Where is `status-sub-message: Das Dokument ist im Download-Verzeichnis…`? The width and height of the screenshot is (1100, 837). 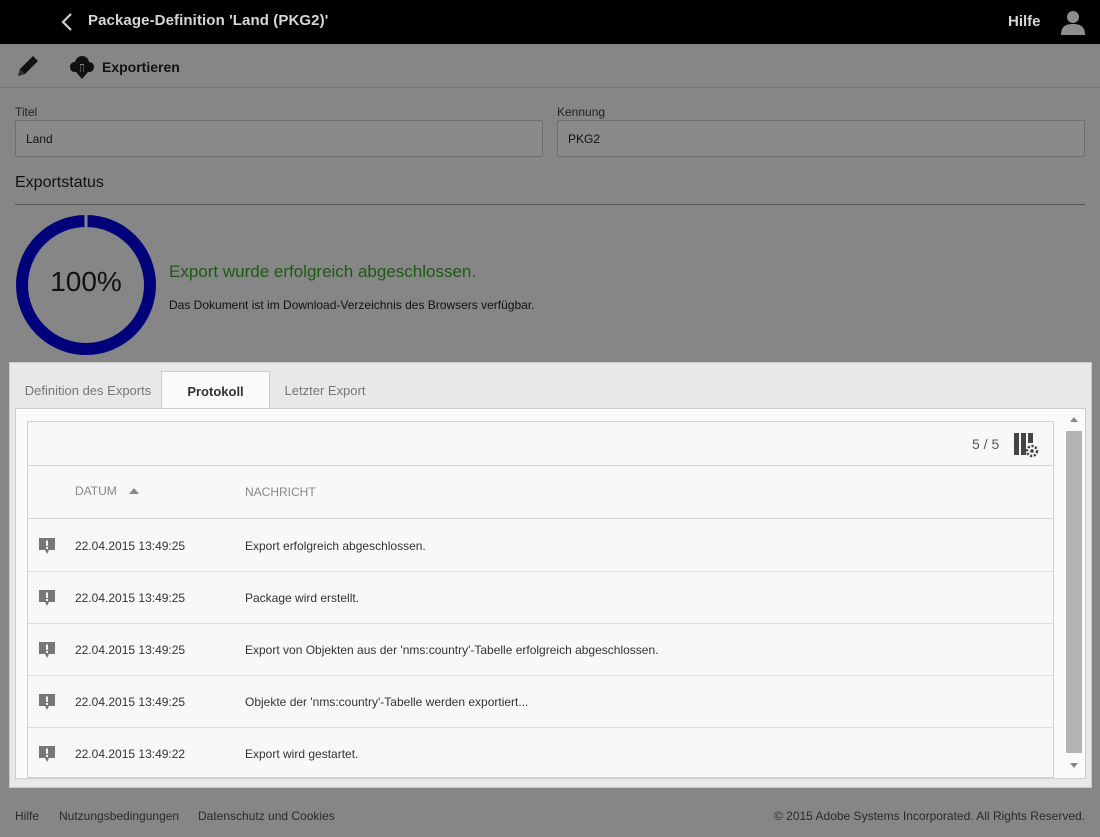
status-sub-message: Das Dokument ist im Download-Verzeichnis… is located at coordinates (352, 305).